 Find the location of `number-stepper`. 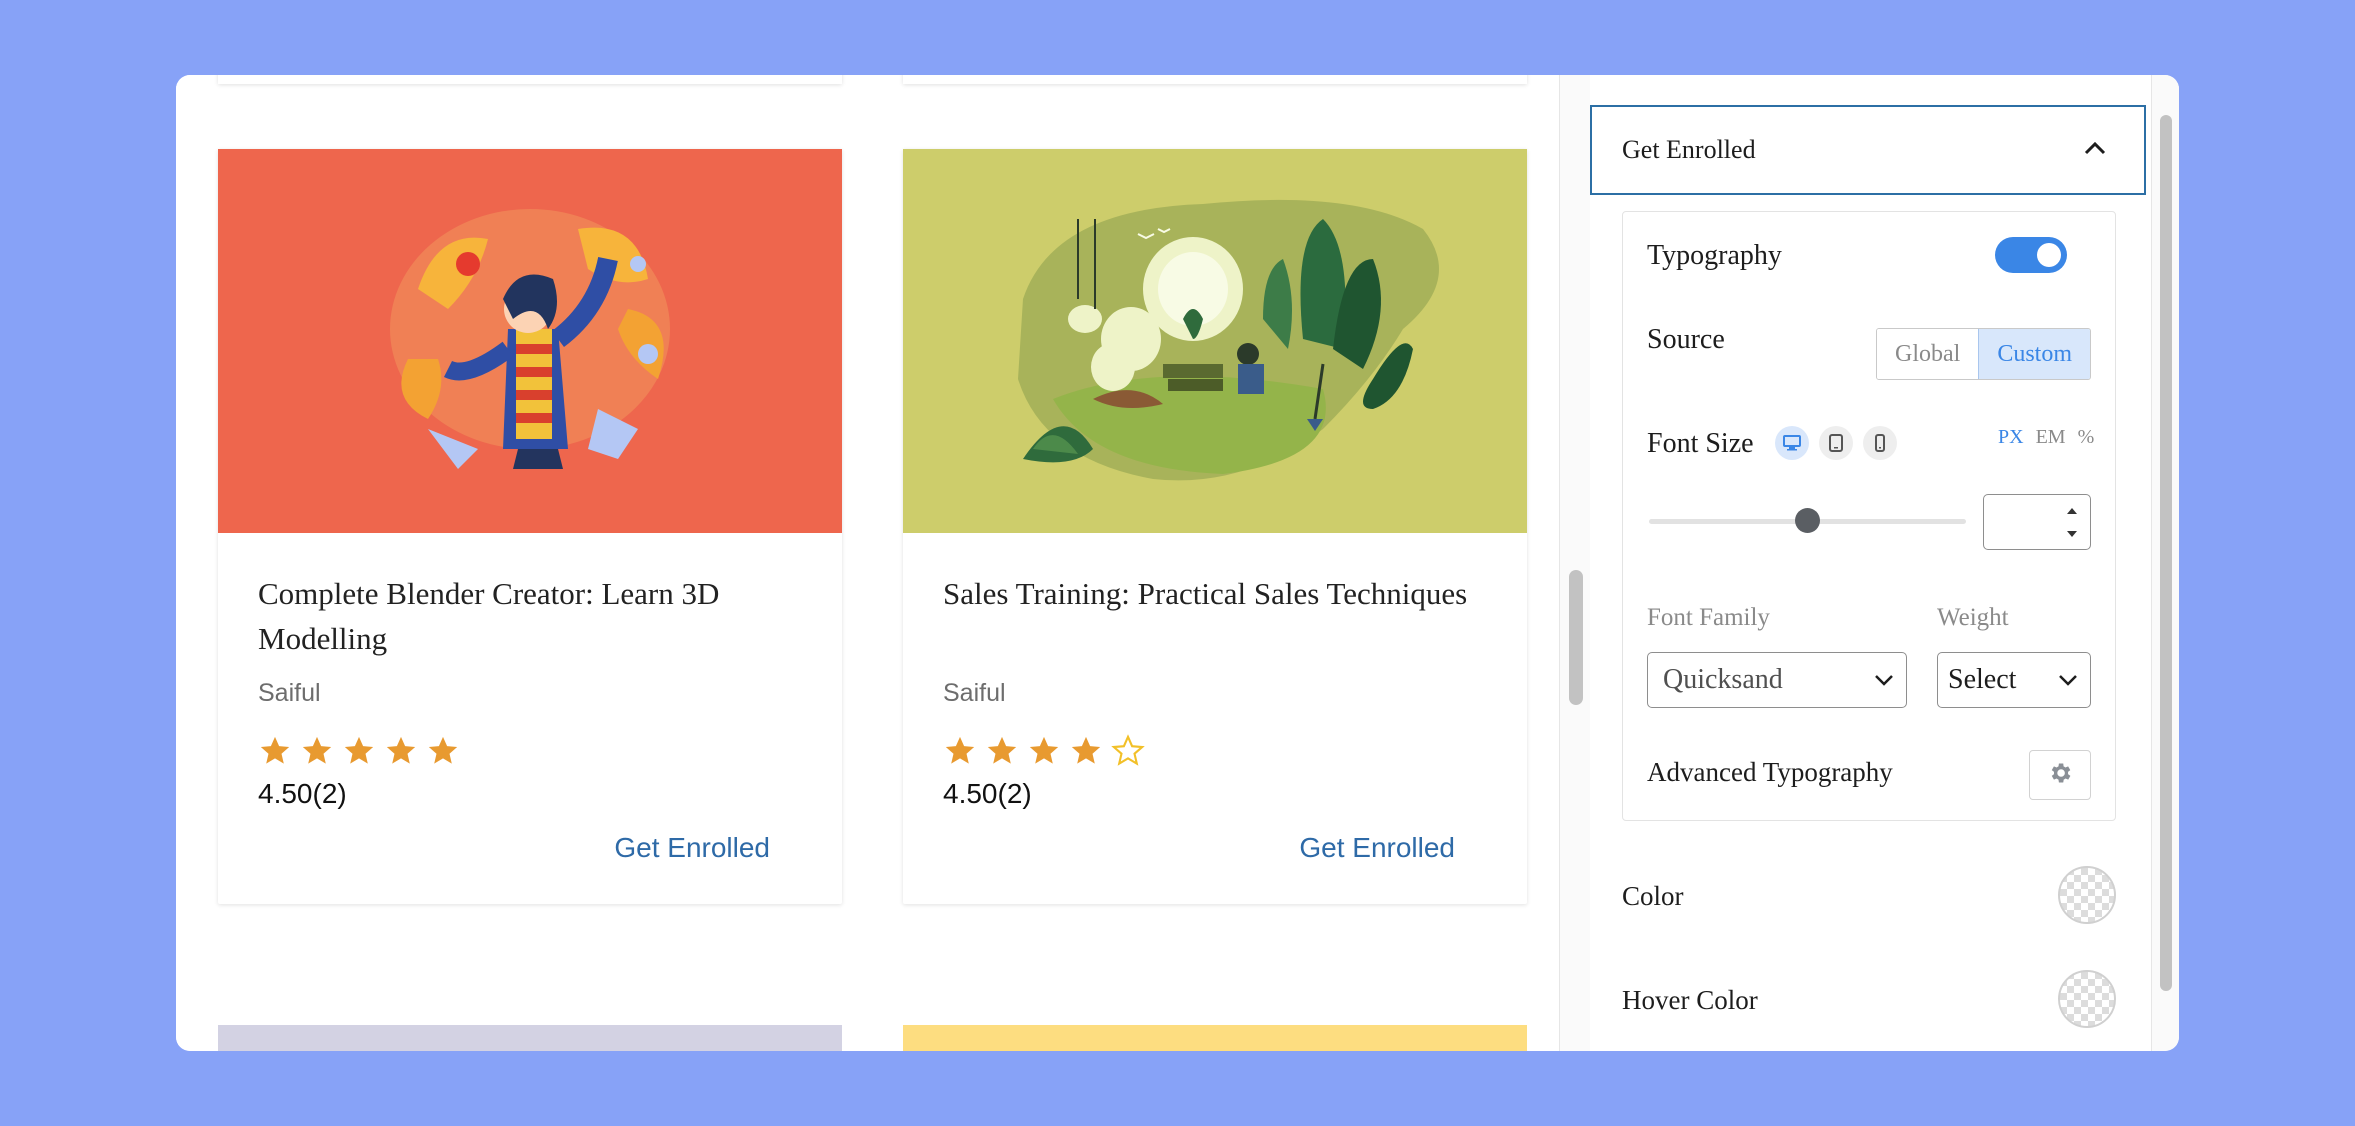

number-stepper is located at coordinates (2072, 522).